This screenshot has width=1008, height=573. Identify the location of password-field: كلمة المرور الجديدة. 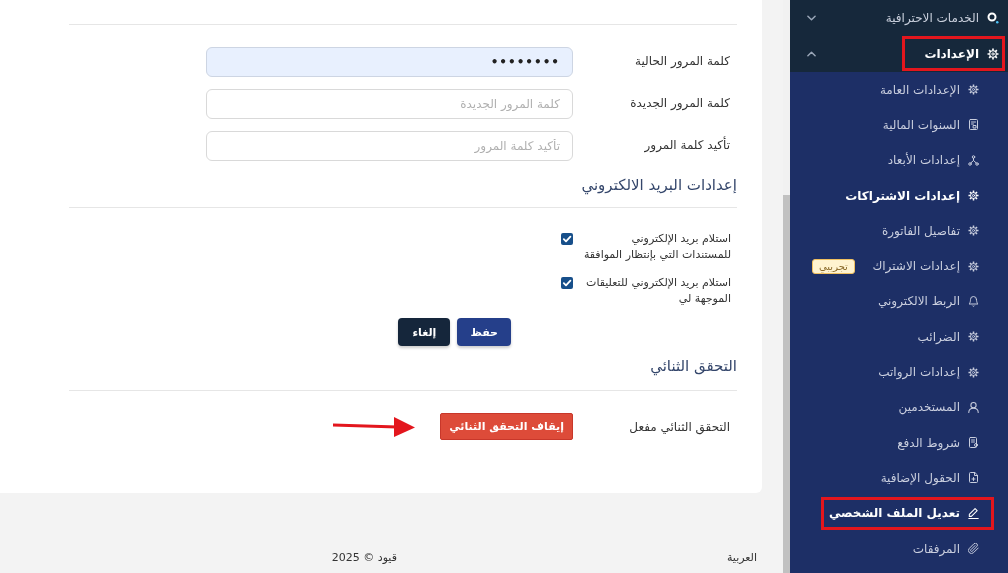
(389, 104).